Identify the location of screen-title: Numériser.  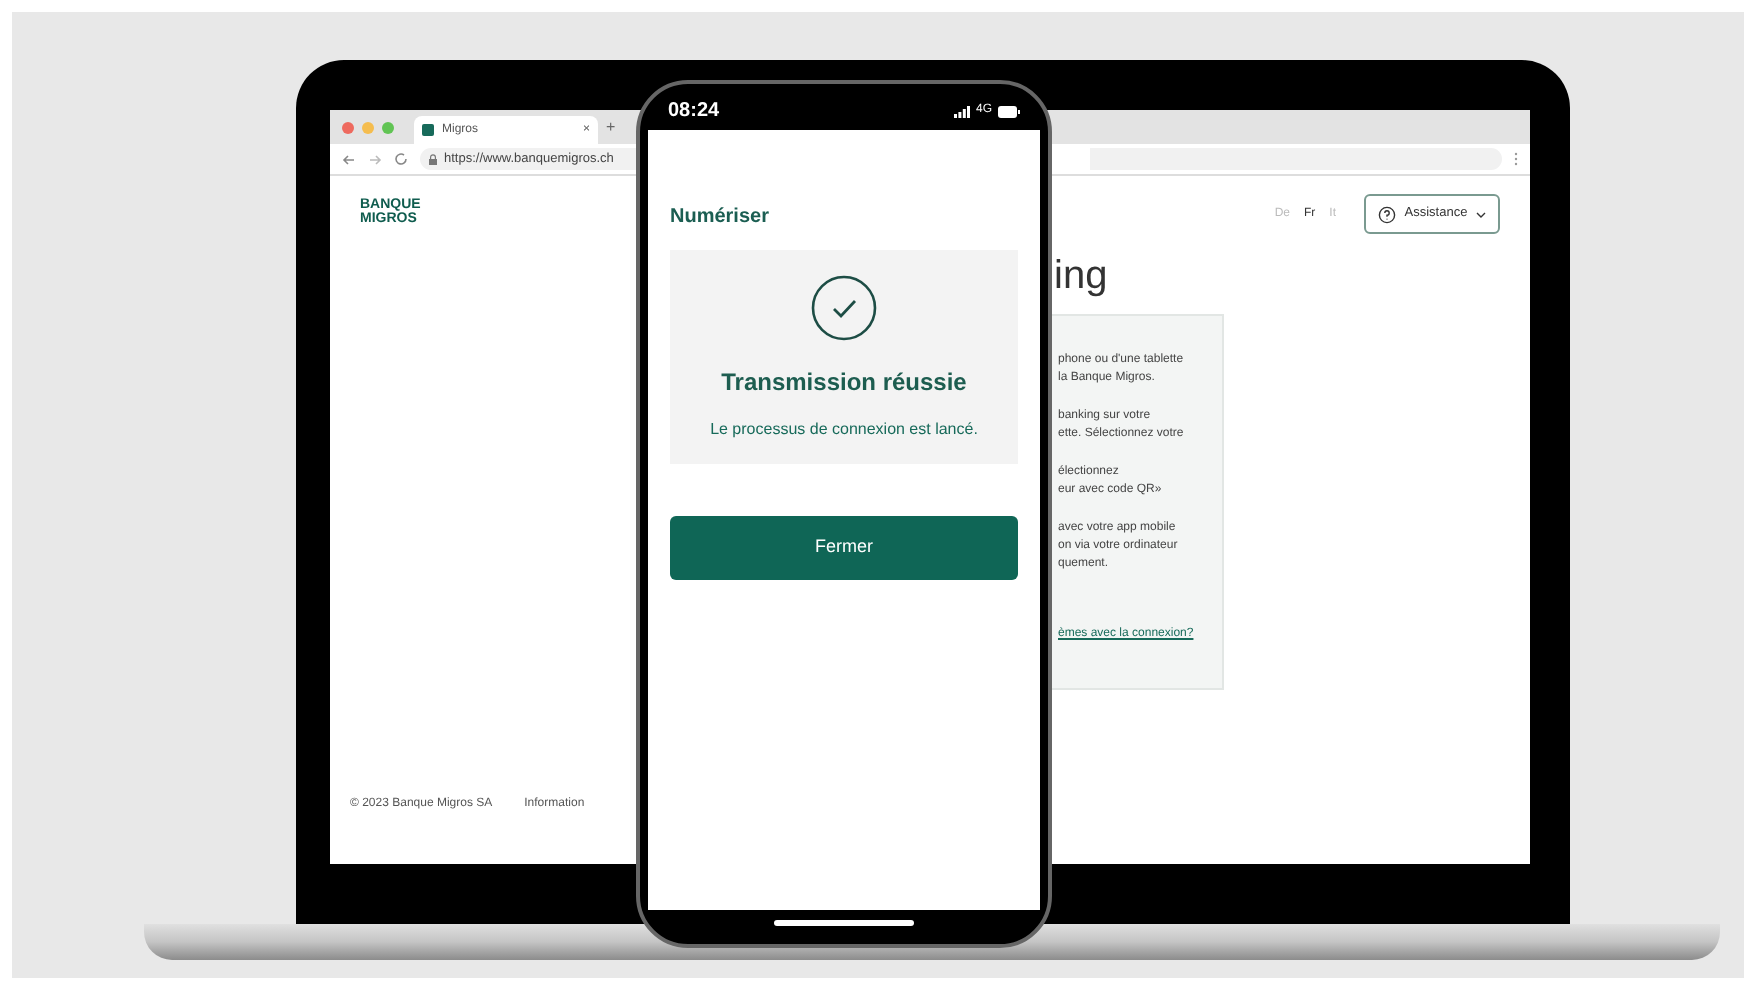
(720, 218).